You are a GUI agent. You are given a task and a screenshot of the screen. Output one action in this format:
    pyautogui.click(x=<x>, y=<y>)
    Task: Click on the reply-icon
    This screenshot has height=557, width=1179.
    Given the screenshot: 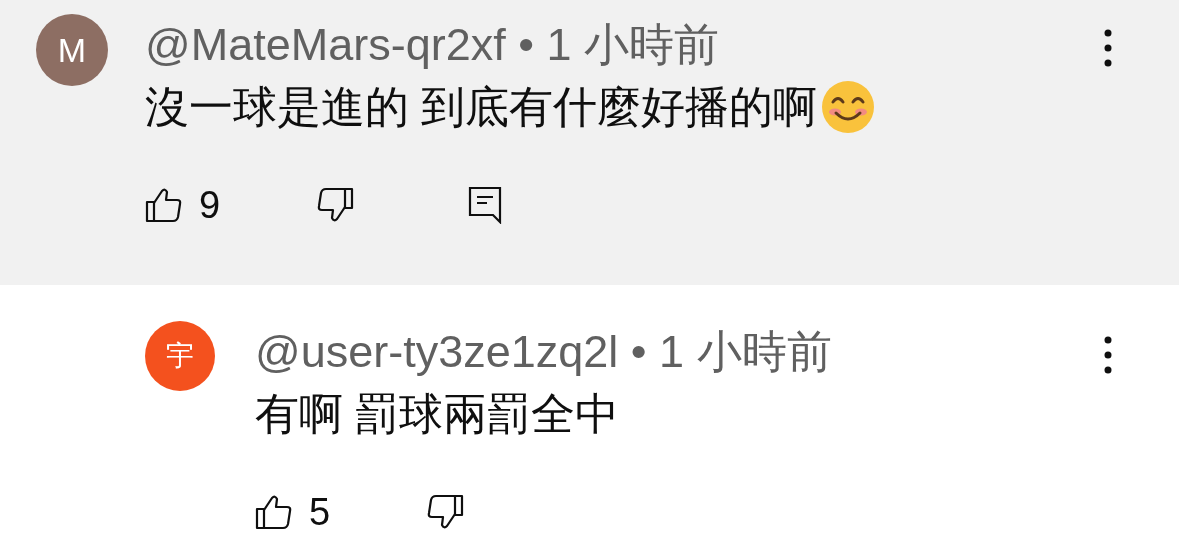 What is the action you would take?
    pyautogui.click(x=485, y=205)
    